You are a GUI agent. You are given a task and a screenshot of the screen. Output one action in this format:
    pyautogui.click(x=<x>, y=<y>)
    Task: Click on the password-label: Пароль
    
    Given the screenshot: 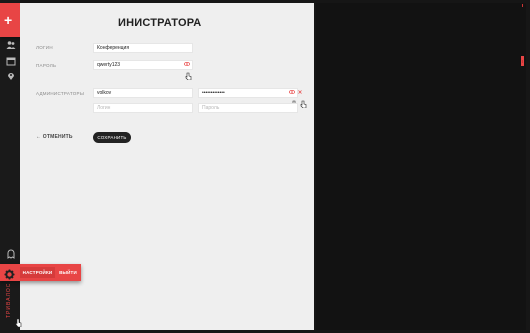 What is the action you would take?
    pyautogui.click(x=46, y=65)
    